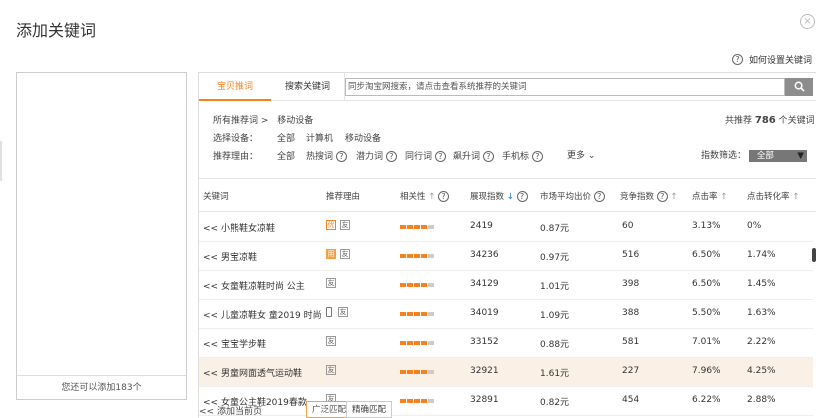  What do you see at coordinates (319, 137) in the screenshot?
I see `device-option-computer: 计算机` at bounding box center [319, 137].